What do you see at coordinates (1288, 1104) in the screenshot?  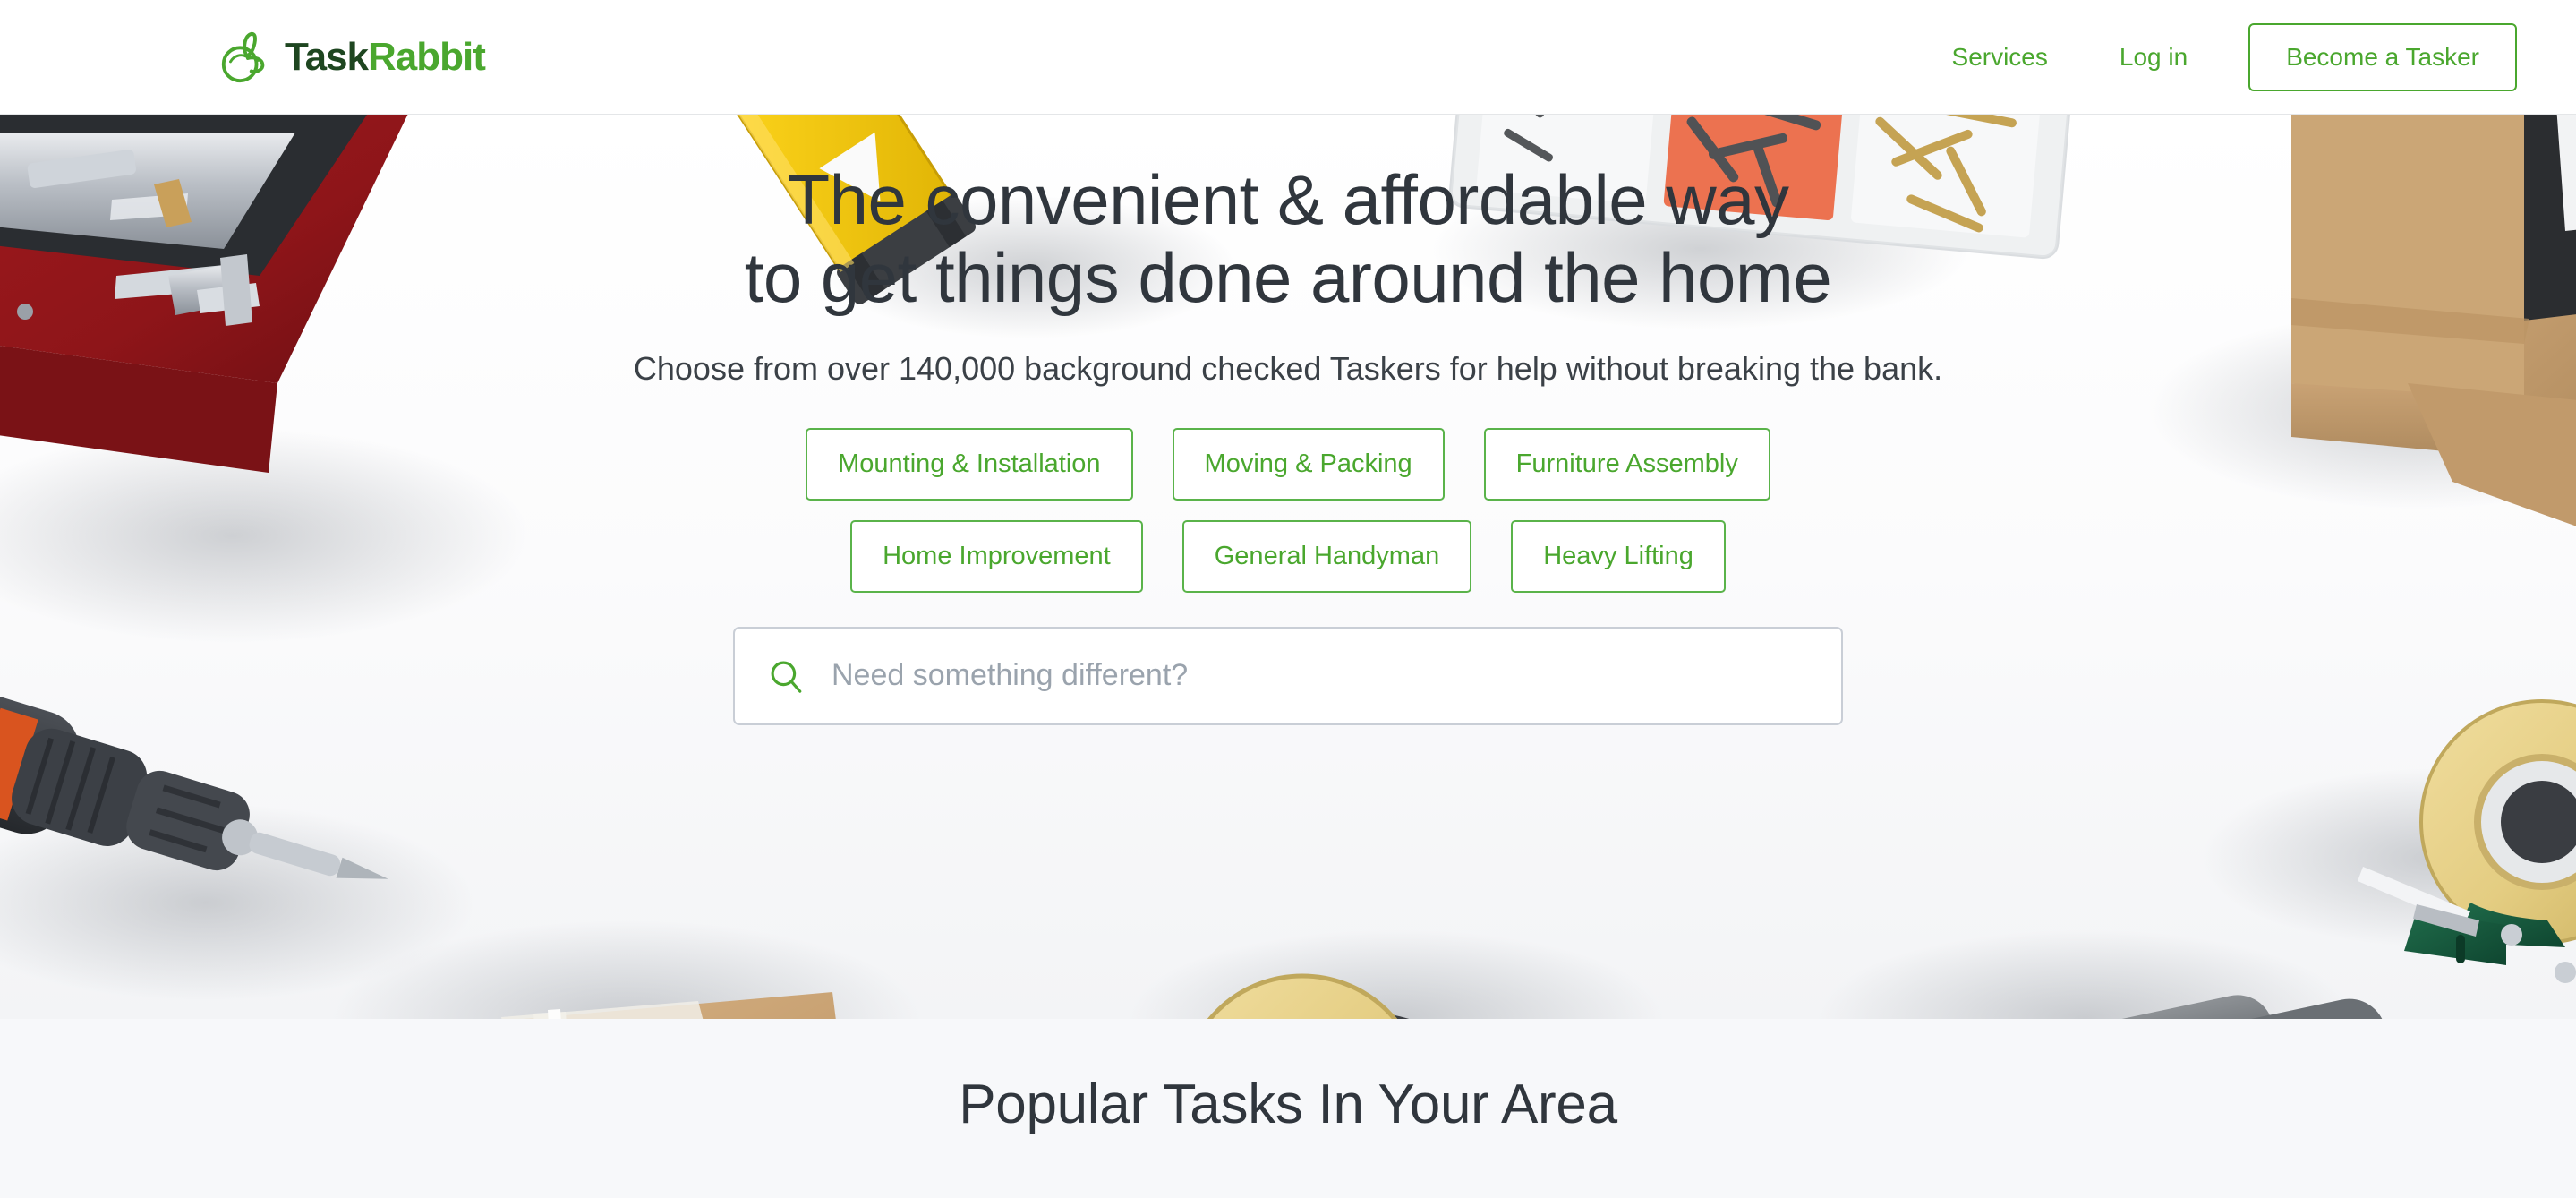 I see `popular-tasks-title: Popular Tasks In Your Area` at bounding box center [1288, 1104].